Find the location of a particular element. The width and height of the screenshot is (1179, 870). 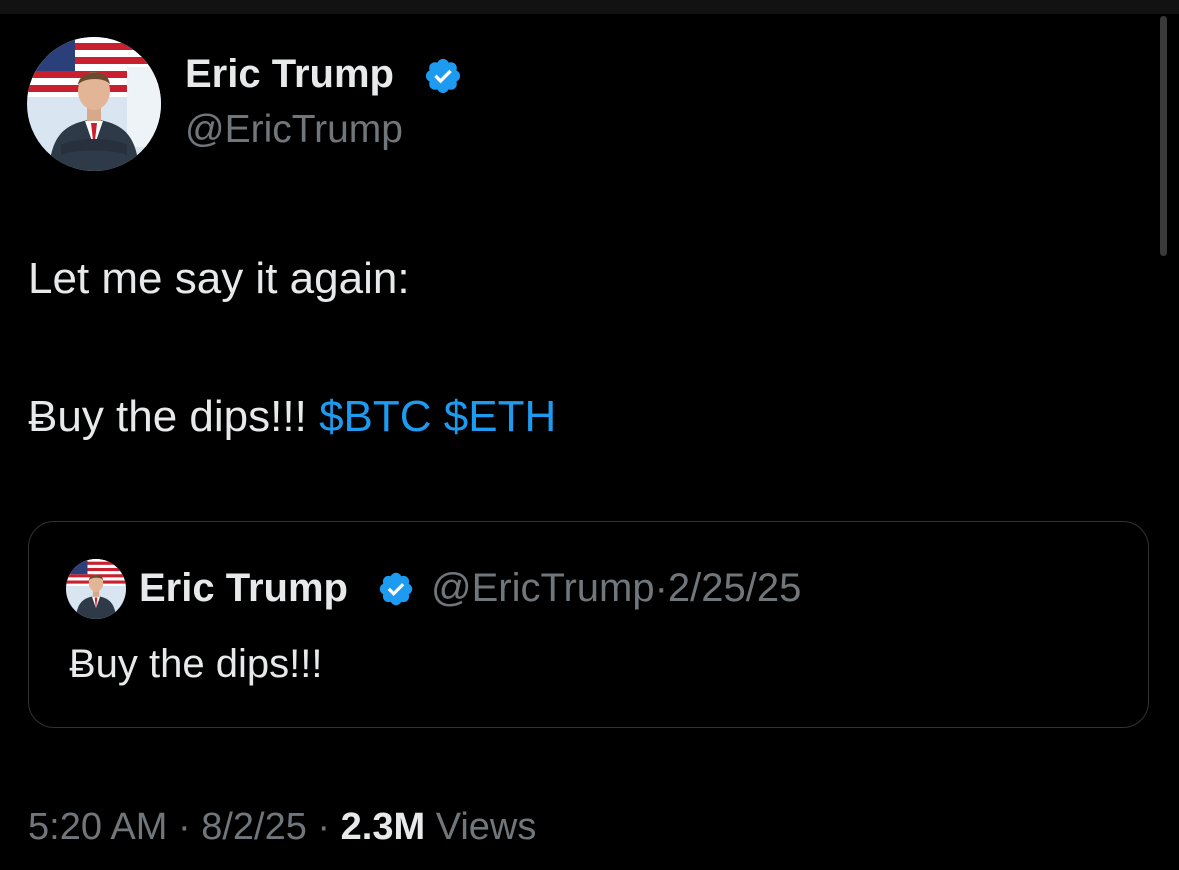

tweet-text-line-2: Ƀuy the dips!!! $BTC $ETH is located at coordinates (292, 417).